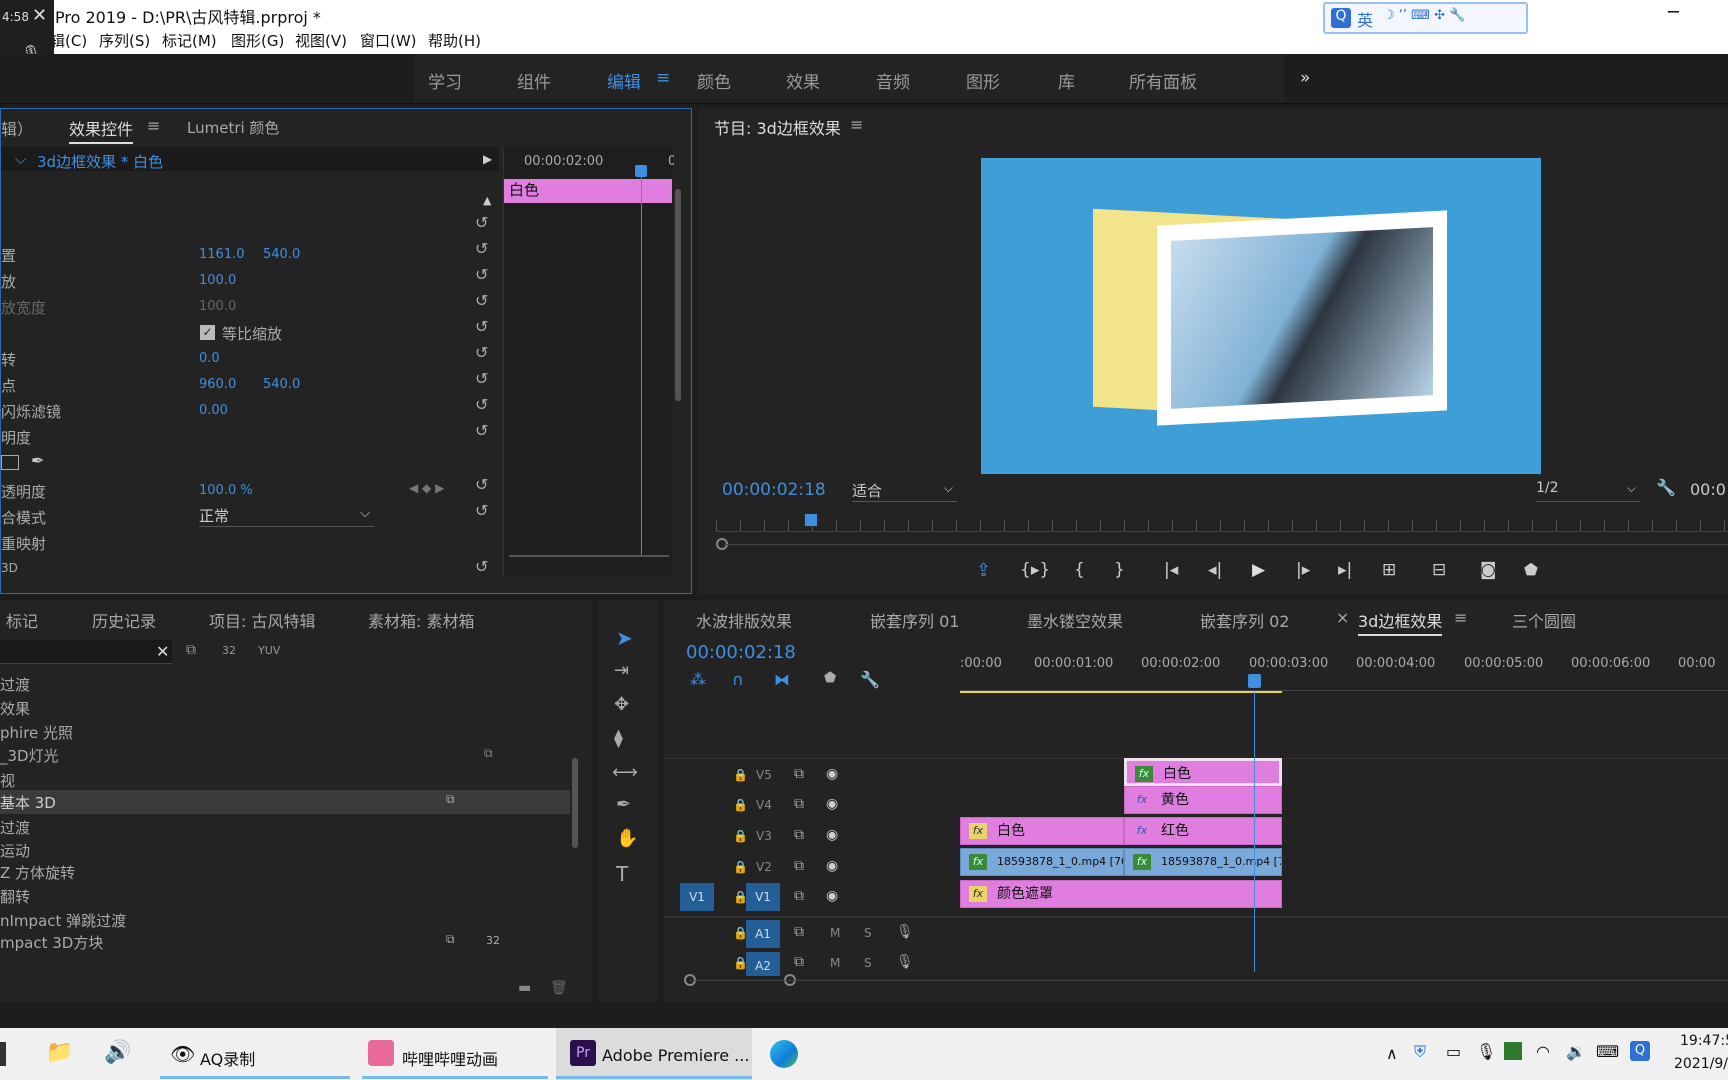  Describe the element at coordinates (583, 1053) in the screenshot. I see `premiere-icon: Pr` at that location.